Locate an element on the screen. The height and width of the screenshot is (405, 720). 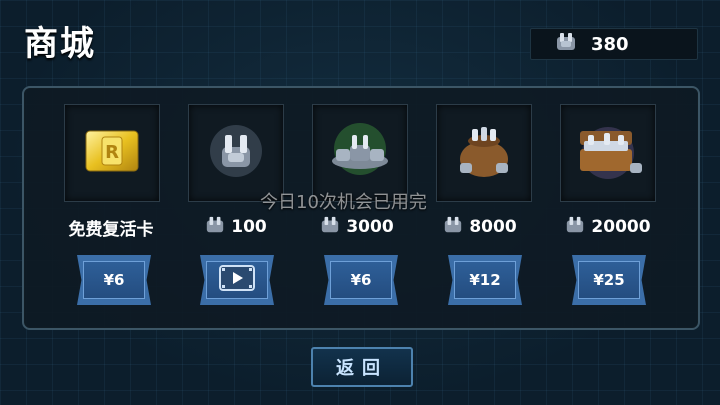
item-label-crystal-100: 100 is located at coordinates (236, 227).